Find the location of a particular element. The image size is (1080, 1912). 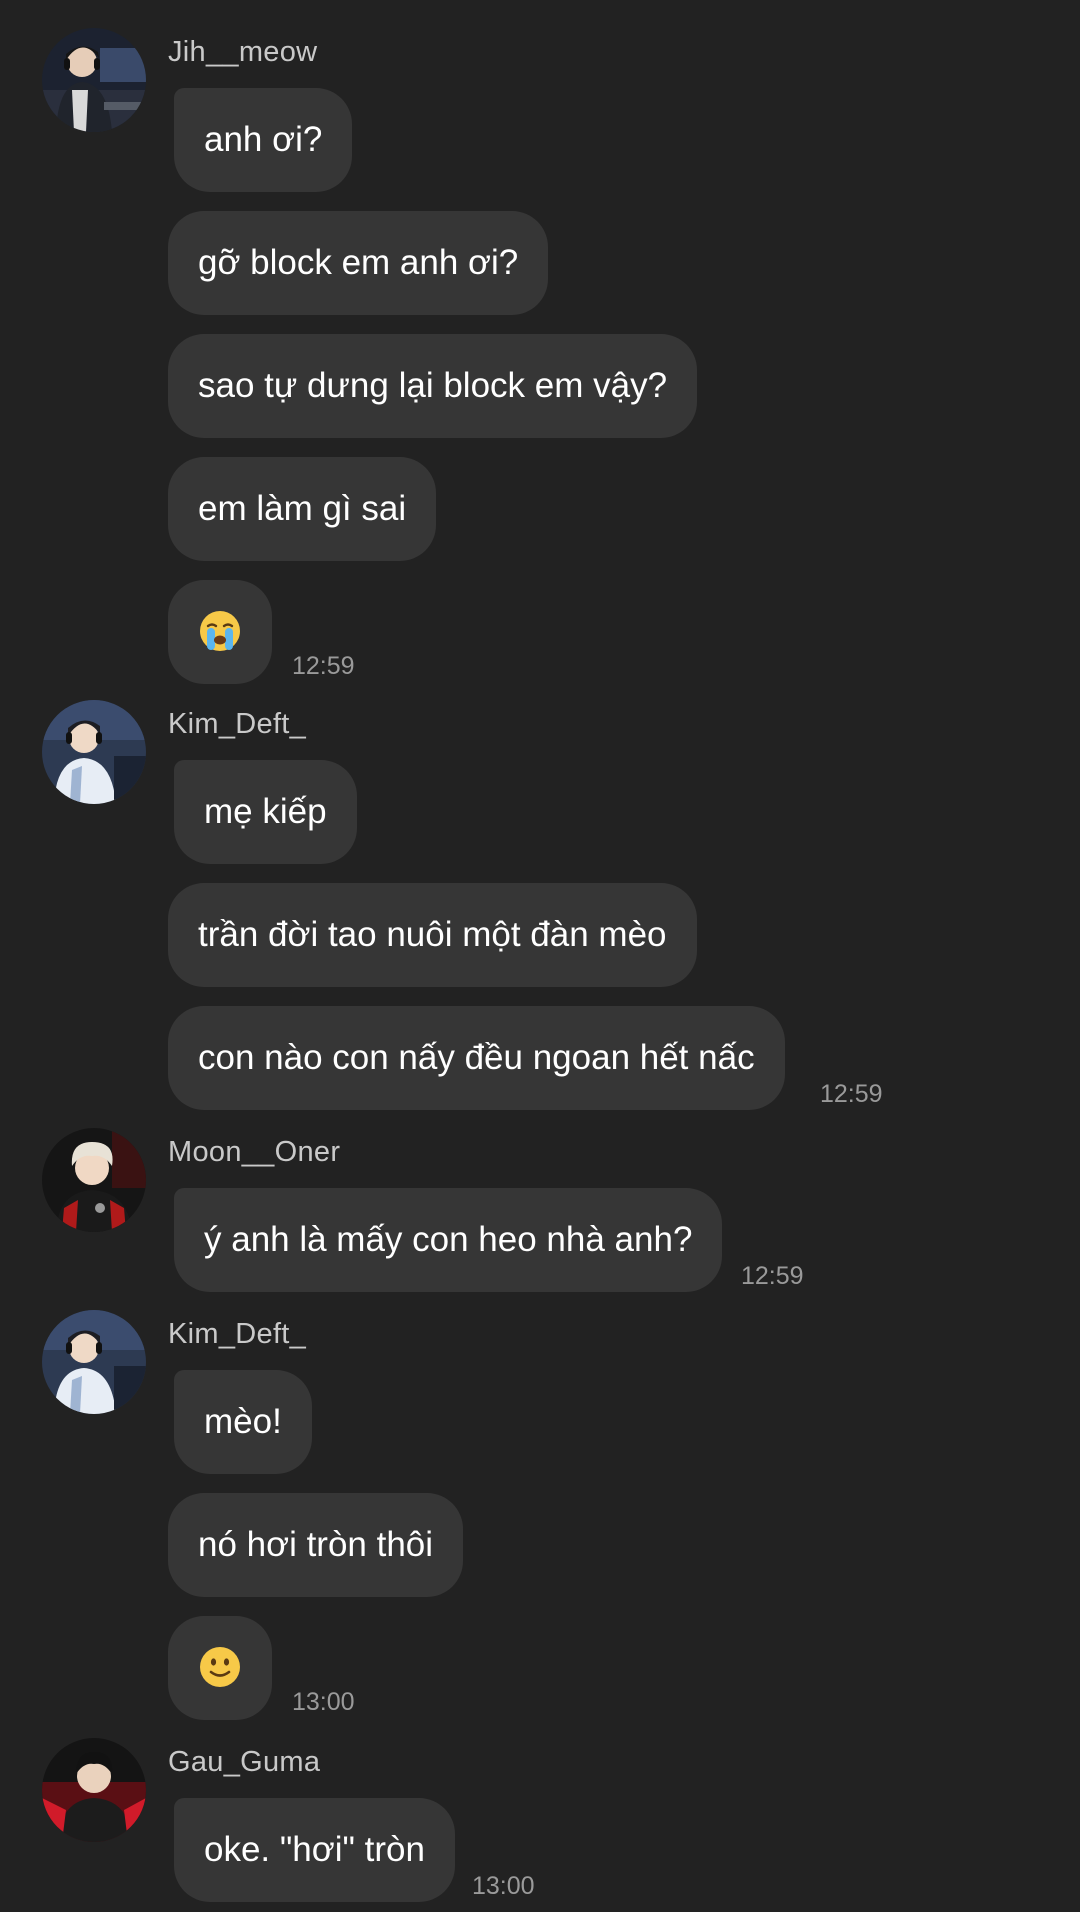

message-text: trần đời tao nuôi một đàn mèo is located at coordinates (432, 934).